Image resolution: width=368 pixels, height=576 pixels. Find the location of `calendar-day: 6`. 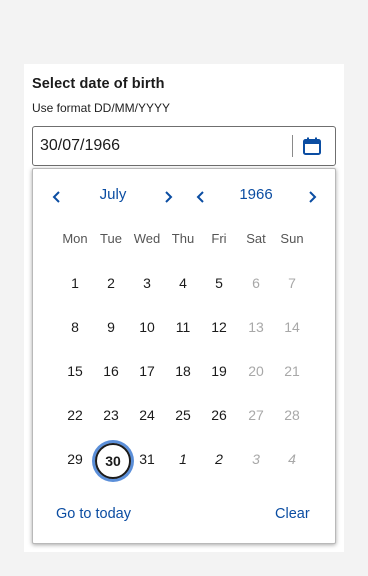

calendar-day: 6 is located at coordinates (256, 283).